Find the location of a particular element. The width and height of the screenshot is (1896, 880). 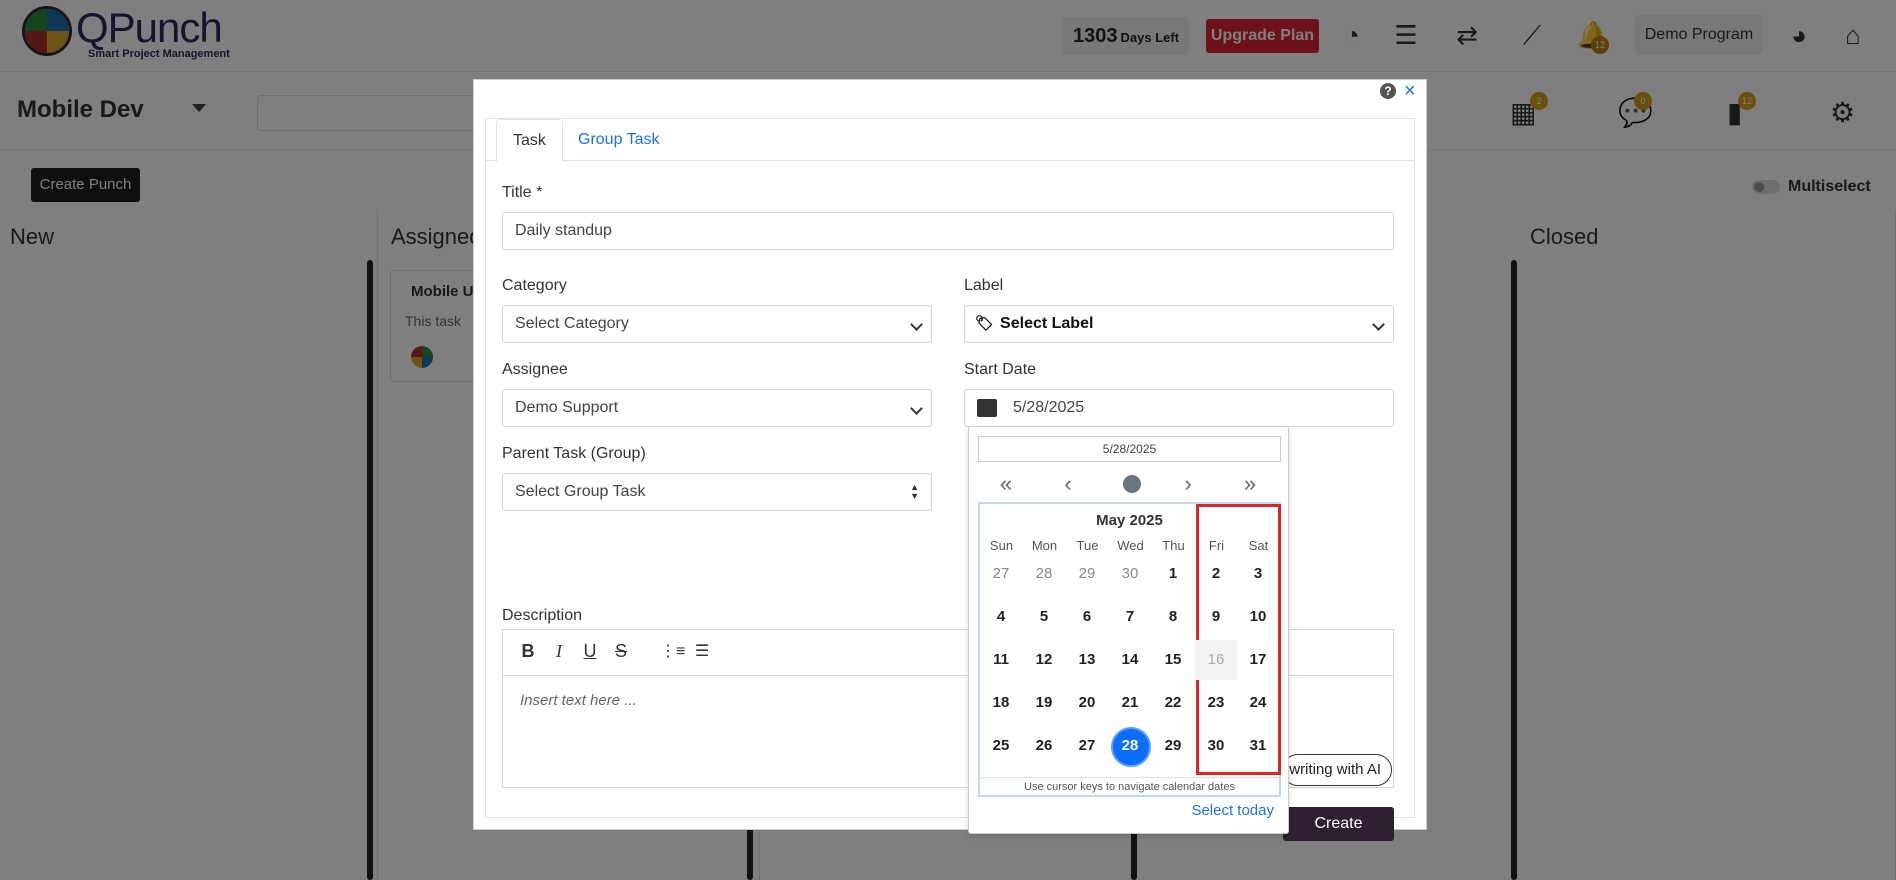

weekday-header: Sun is located at coordinates (1001, 545).